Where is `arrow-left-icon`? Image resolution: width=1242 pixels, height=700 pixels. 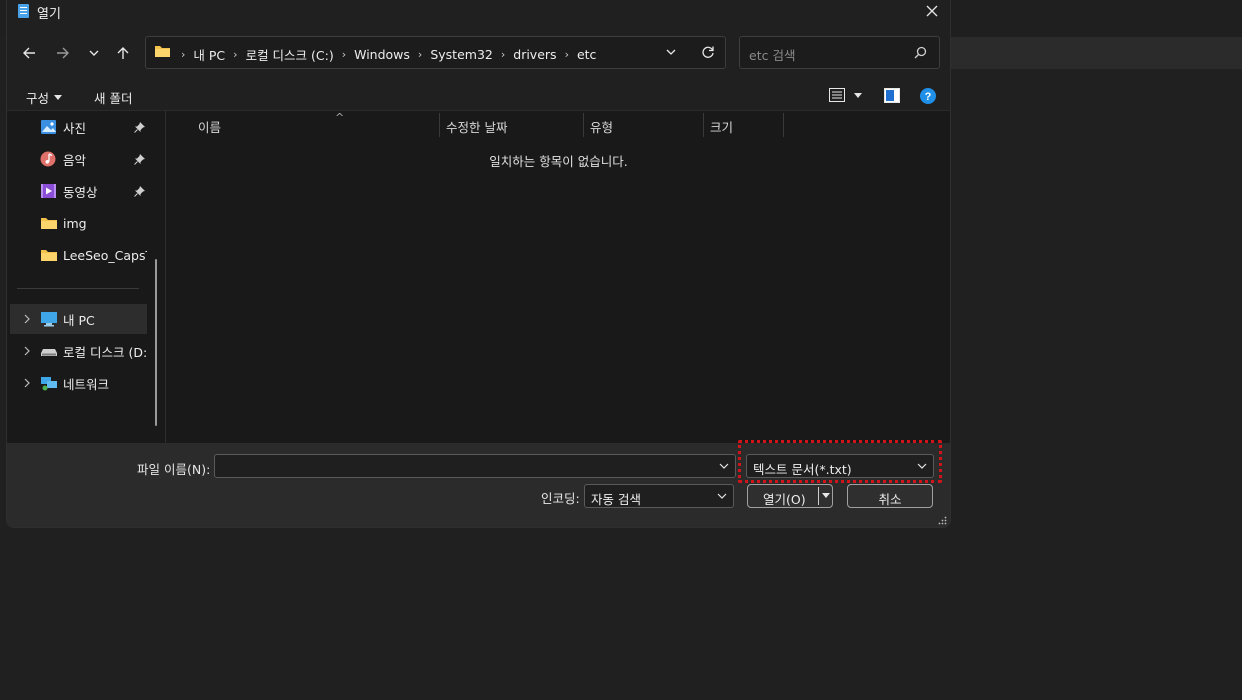
arrow-left-icon is located at coordinates (29, 53).